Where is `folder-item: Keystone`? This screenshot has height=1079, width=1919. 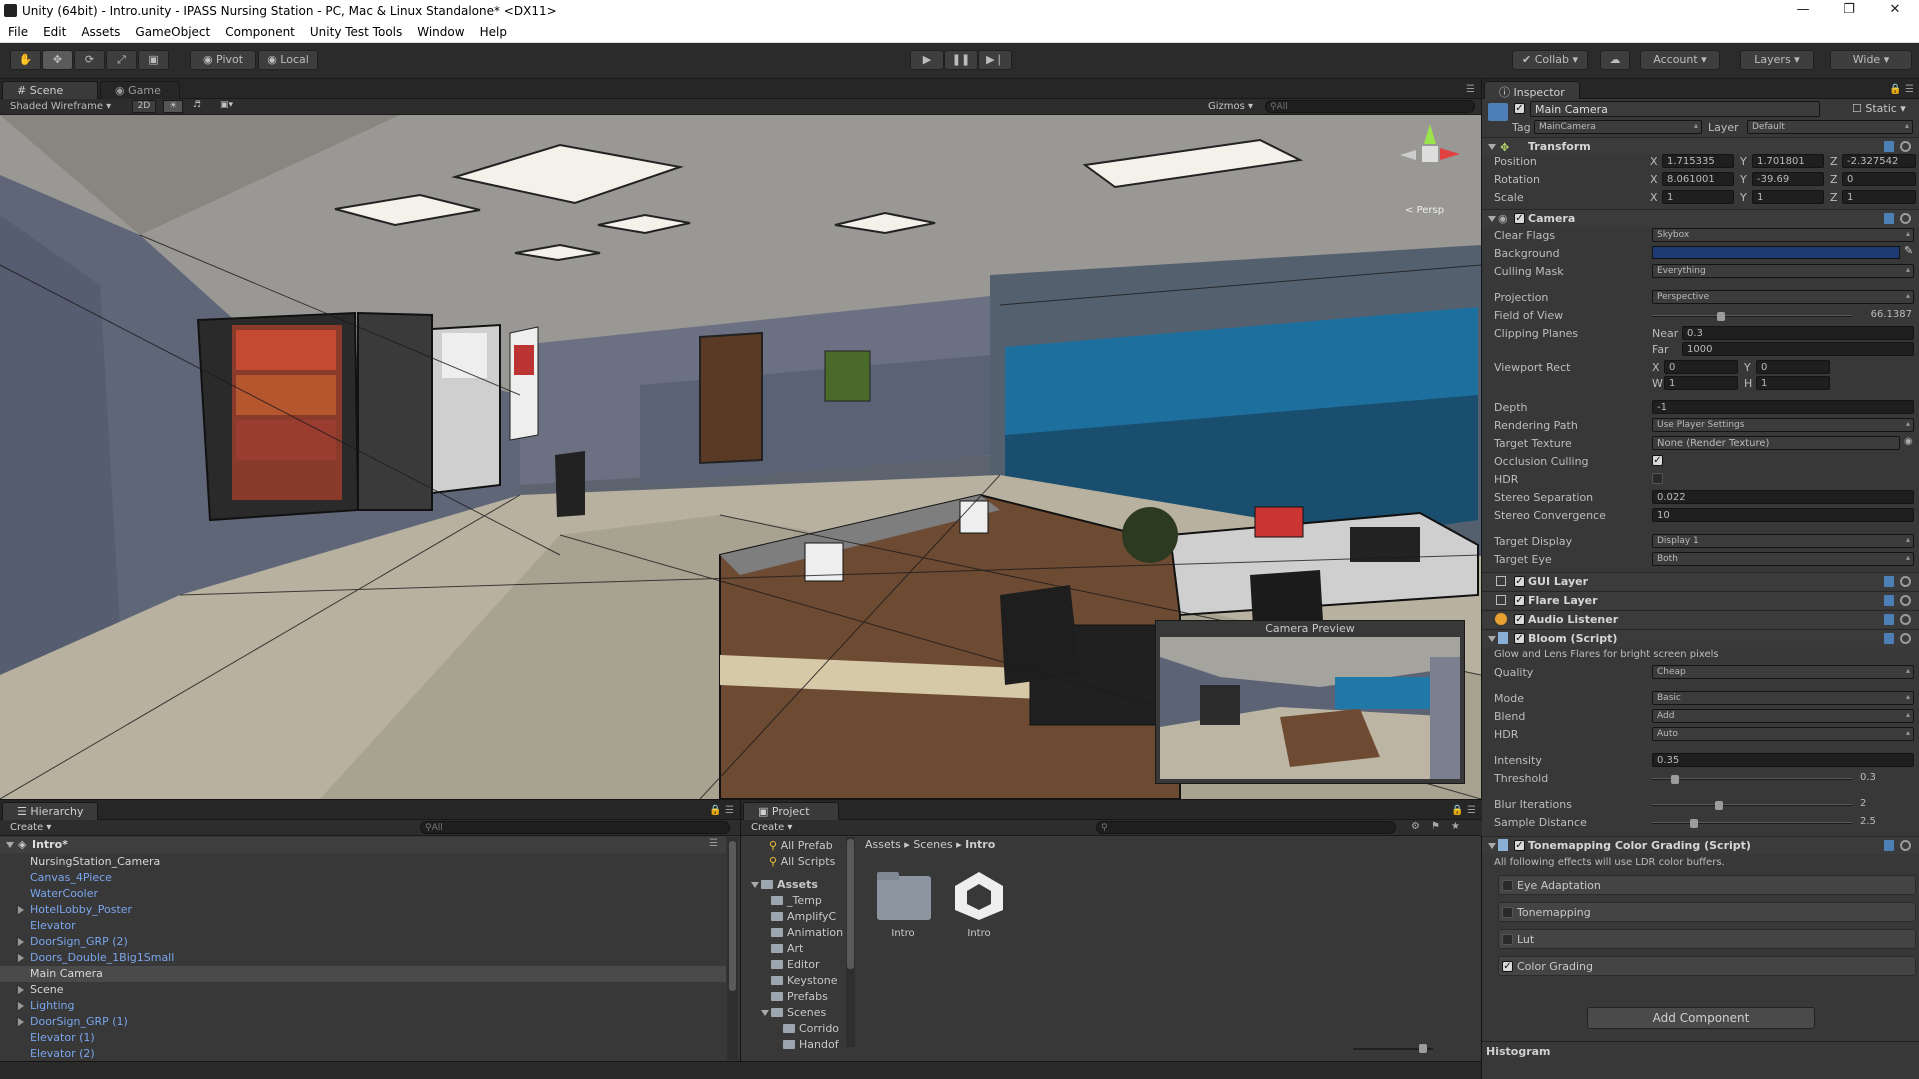 folder-item: Keystone is located at coordinates (804, 980).